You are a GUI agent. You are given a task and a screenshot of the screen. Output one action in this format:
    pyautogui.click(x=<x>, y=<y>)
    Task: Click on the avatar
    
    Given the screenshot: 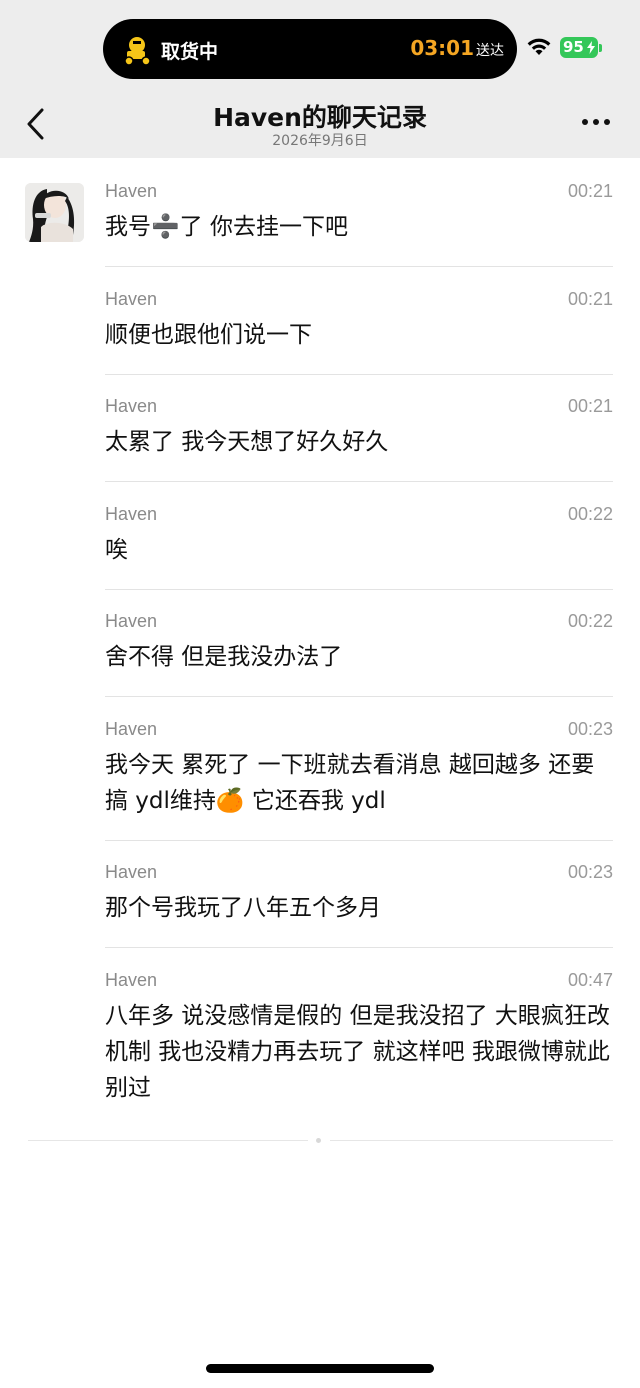 What is the action you would take?
    pyautogui.click(x=54, y=212)
    